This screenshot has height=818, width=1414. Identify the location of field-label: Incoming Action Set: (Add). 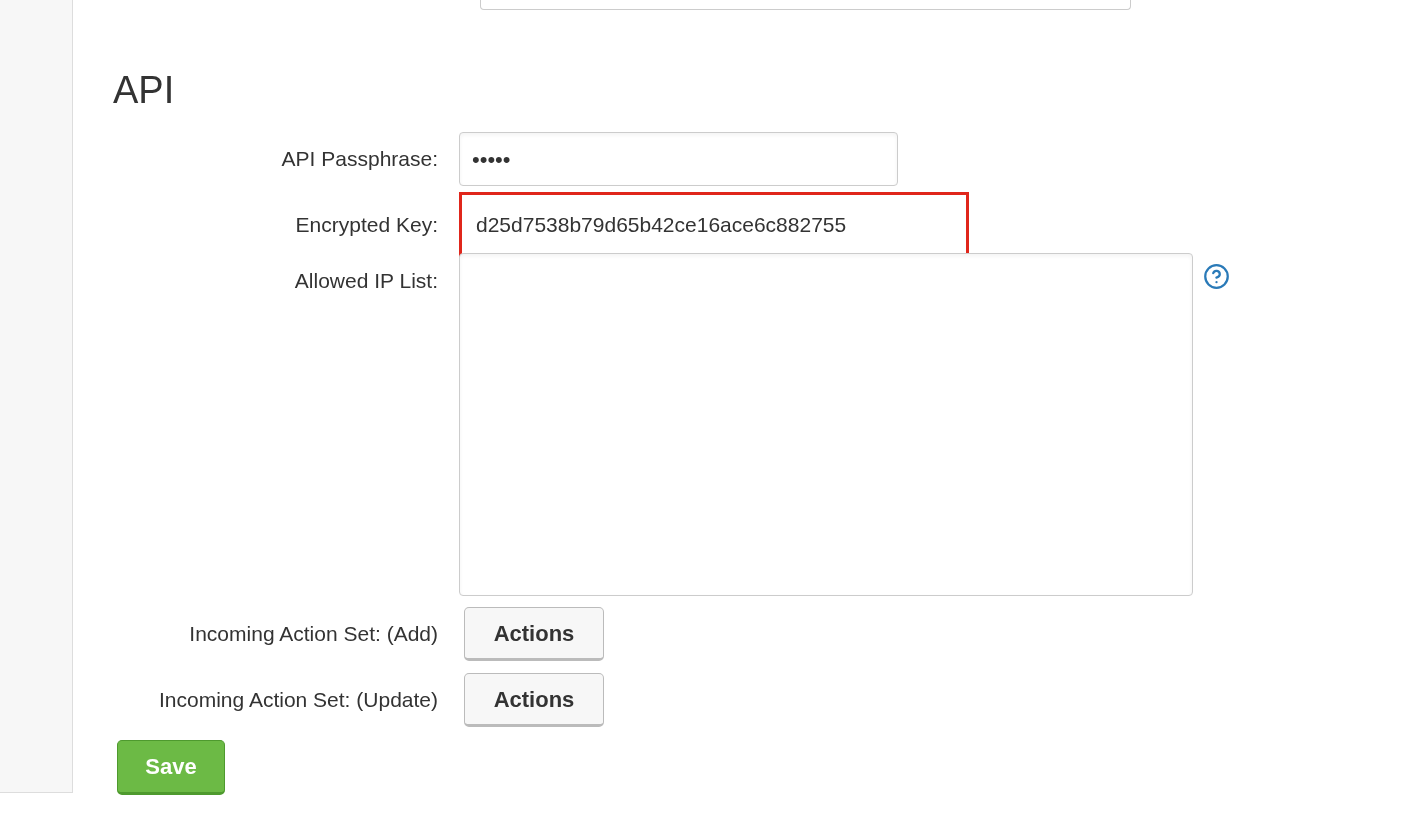
(313, 634).